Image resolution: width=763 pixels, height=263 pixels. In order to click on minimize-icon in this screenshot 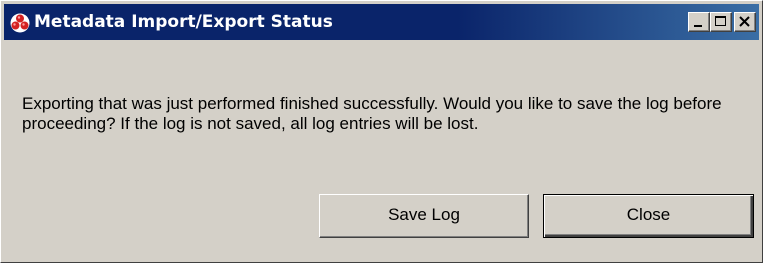, I will do `click(698, 26)`.